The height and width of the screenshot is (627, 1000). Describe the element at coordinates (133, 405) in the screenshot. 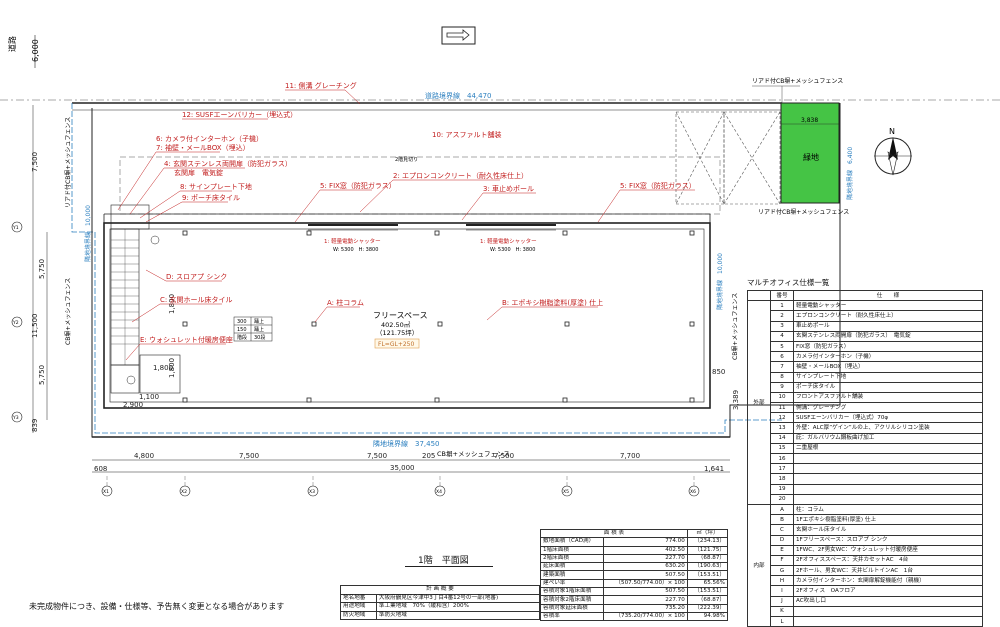

I see `dim-inner-1: 2,900` at that location.